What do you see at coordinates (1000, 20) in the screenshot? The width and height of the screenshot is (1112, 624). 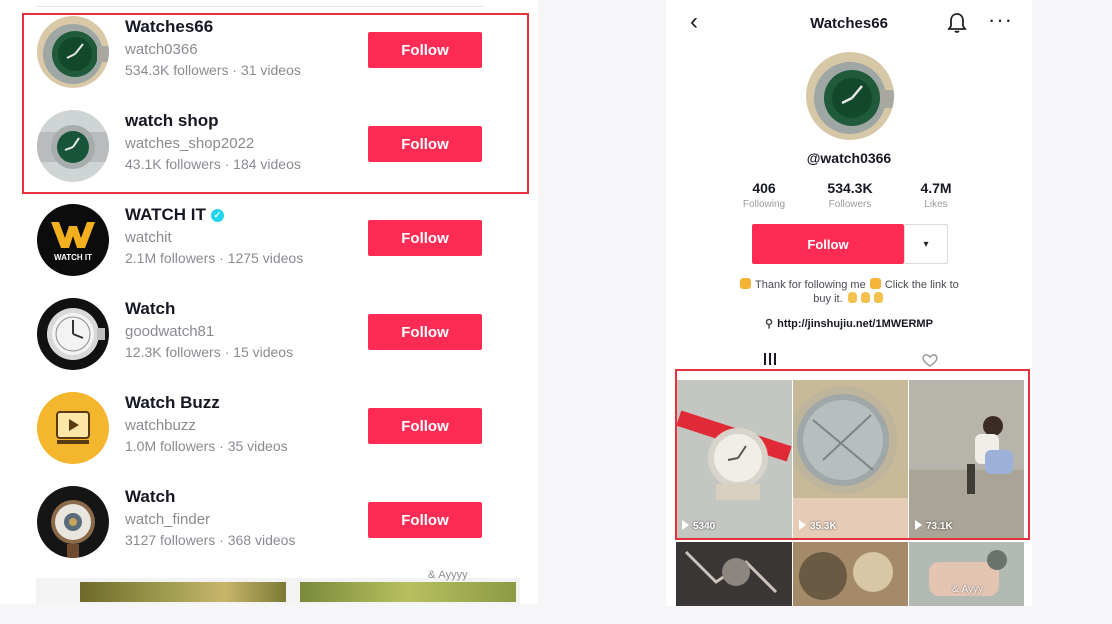 I see `more-icon: ···` at bounding box center [1000, 20].